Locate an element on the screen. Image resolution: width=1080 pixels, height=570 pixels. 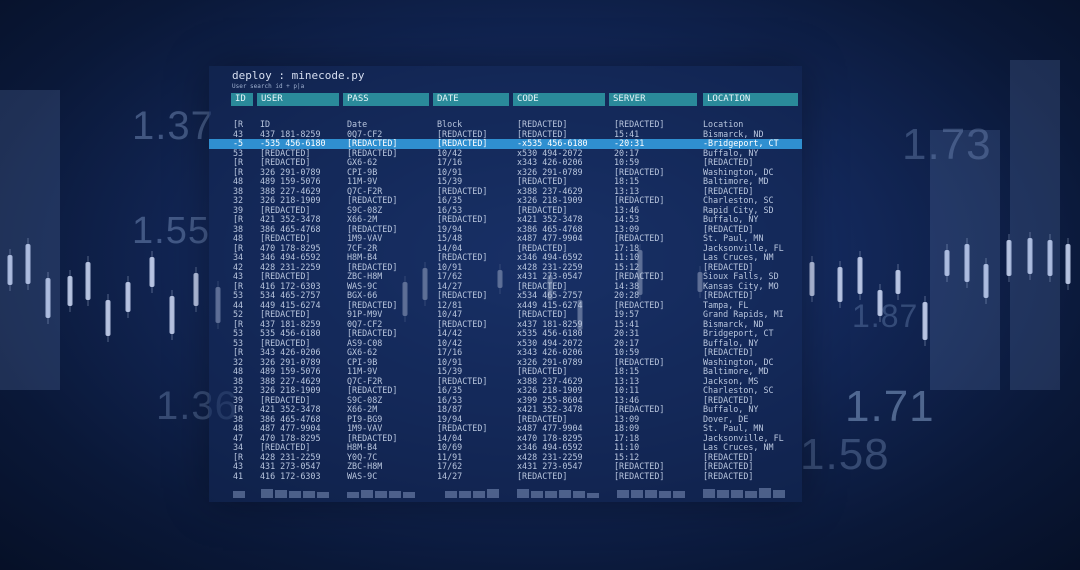
header-location: LOCATION is located at coordinates (750, 99).